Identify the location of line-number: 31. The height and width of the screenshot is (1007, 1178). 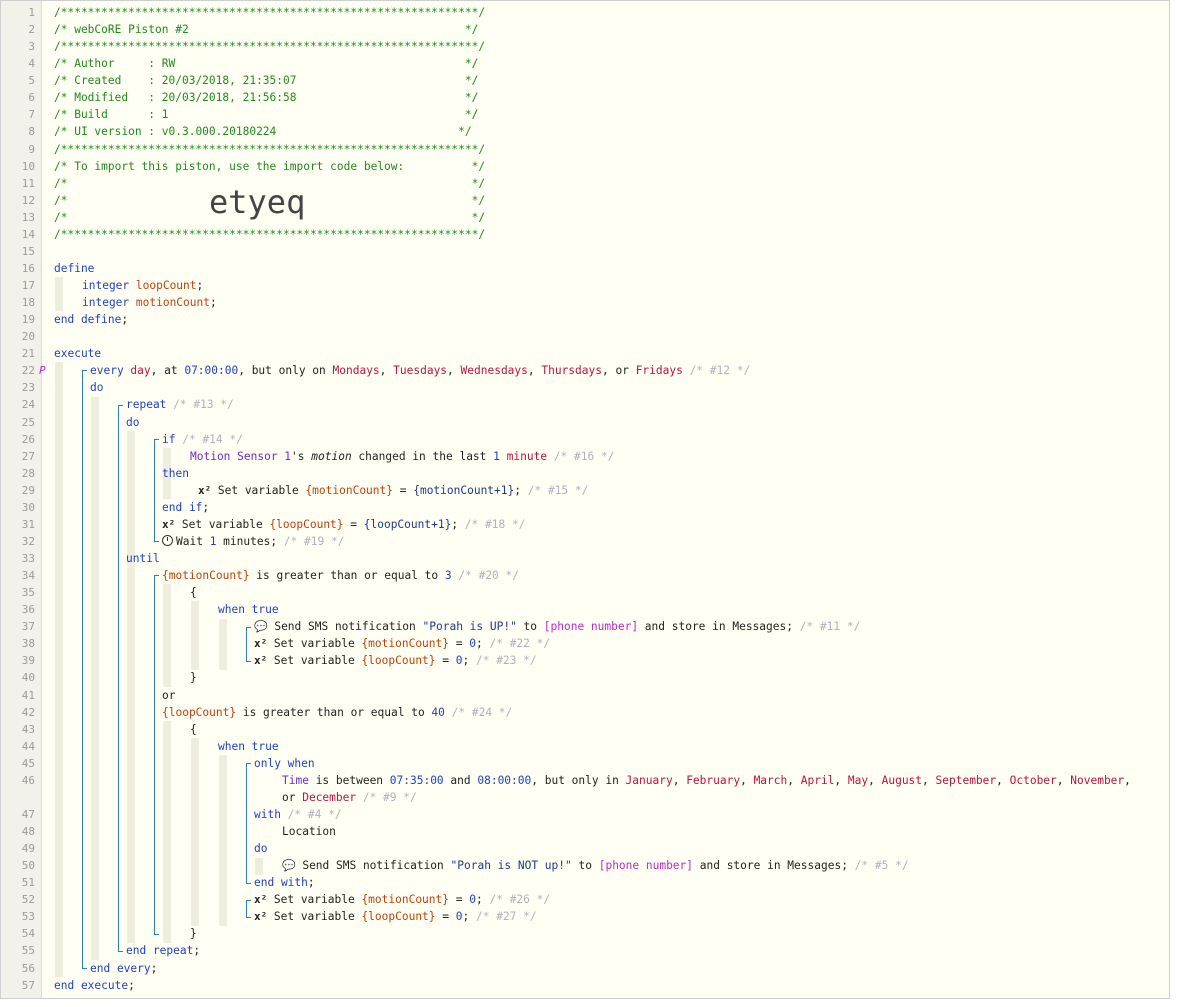
(28, 524).